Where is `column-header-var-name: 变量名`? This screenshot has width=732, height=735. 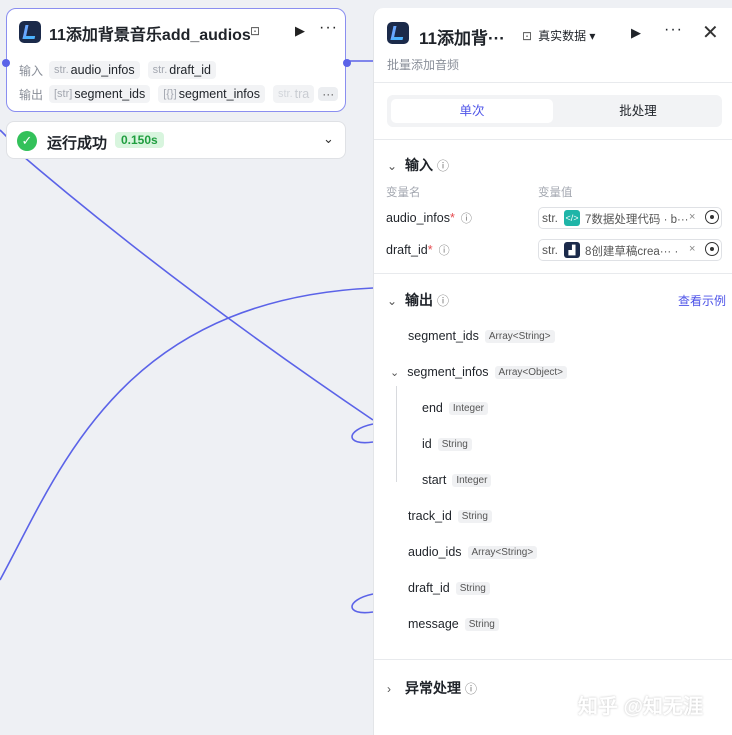
column-header-var-name: 变量名 is located at coordinates (403, 193).